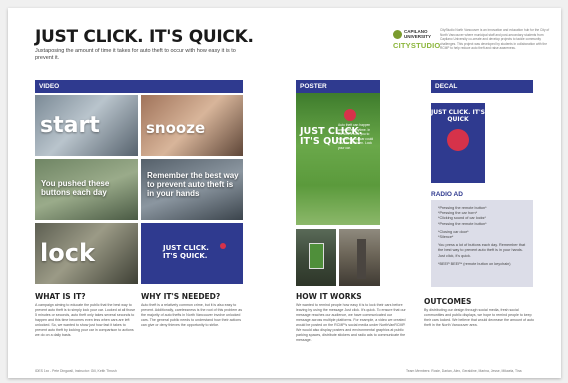 The width and height of the screenshot is (568, 383). Describe the element at coordinates (329, 296) in the screenshot. I see `heading-how-it-works: HOW IT WORKS` at that location.